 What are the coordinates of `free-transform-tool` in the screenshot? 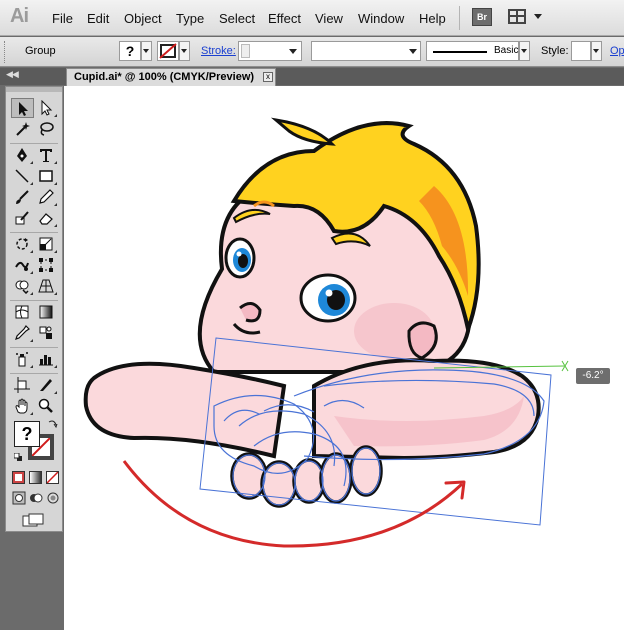 It's located at (46, 265).